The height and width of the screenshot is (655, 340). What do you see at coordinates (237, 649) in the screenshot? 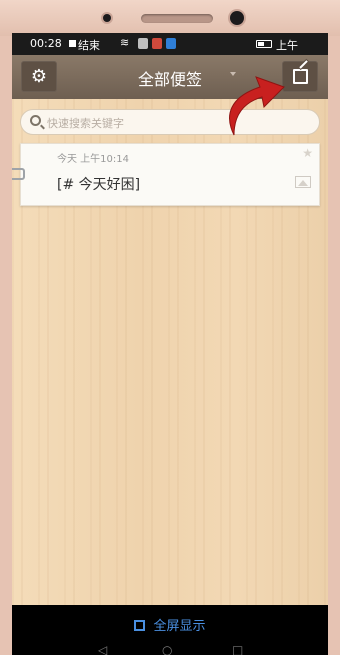
I see `recents-icon: □` at bounding box center [237, 649].